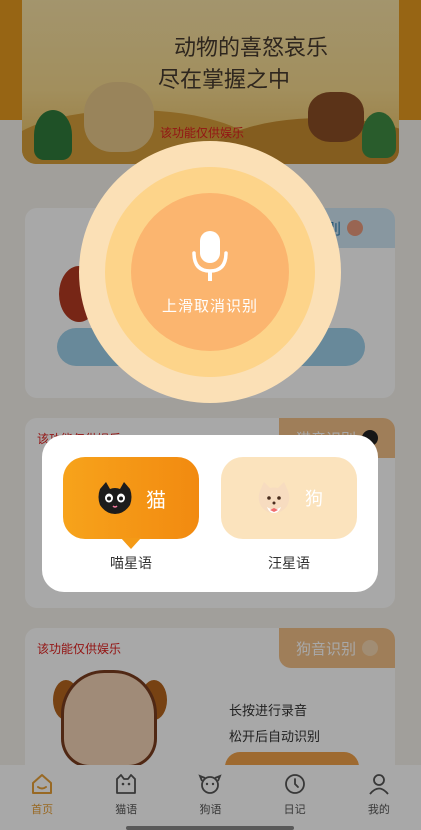  Describe the element at coordinates (209, 306) in the screenshot. I see `swipe-up-cancel-label: 上滑取消识别` at that location.